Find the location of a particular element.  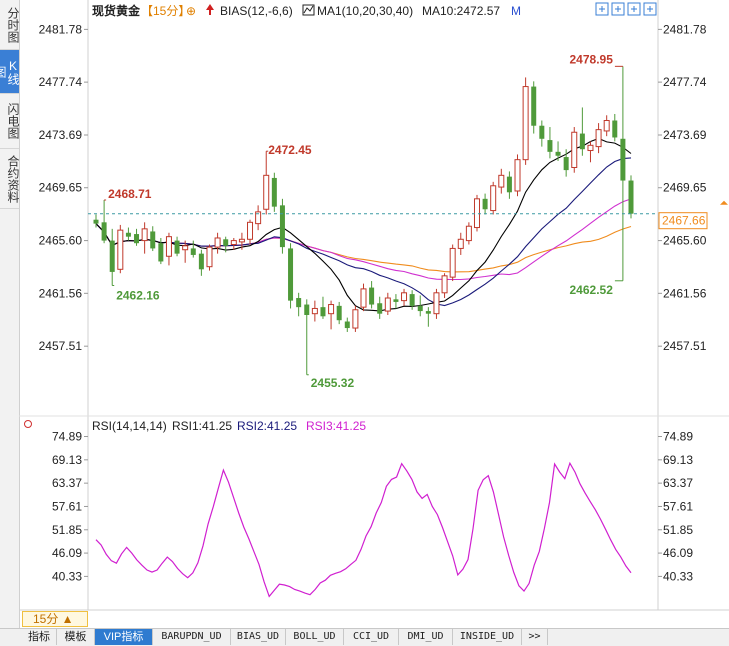

ma10-value: MA10:2472.57 is located at coordinates (461, 11).